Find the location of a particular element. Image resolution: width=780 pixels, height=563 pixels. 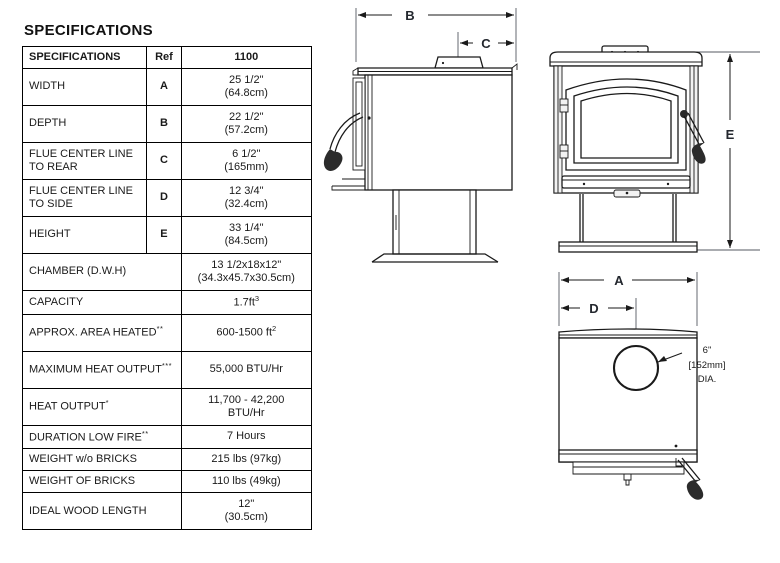

spec-value-secondary: (57.2cm) is located at coordinates (246, 129).